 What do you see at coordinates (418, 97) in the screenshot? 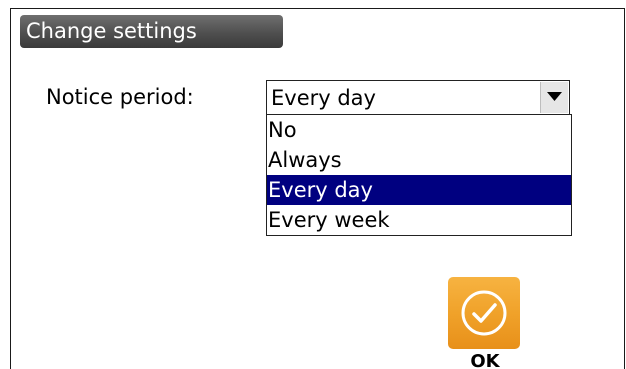
I see `notice-period-select: Every day` at bounding box center [418, 97].